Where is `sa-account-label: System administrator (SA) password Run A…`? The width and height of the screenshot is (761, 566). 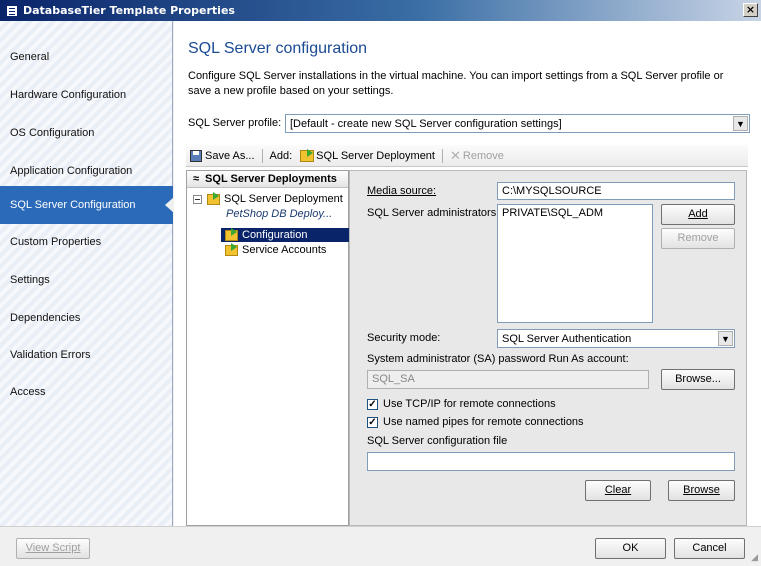 sa-account-label: System administrator (SA) password Run A… is located at coordinates (498, 359).